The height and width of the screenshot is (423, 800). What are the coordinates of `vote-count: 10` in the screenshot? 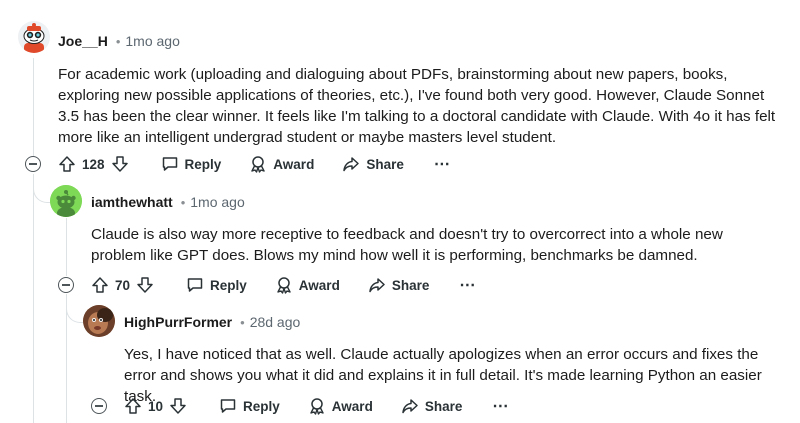 It's located at (156, 406).